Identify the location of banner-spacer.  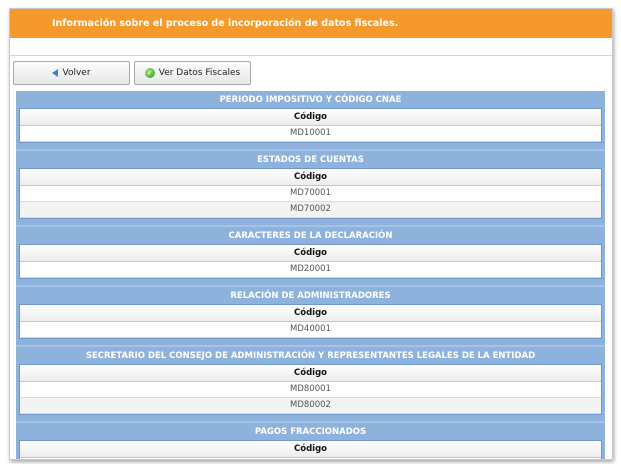
(311, 47).